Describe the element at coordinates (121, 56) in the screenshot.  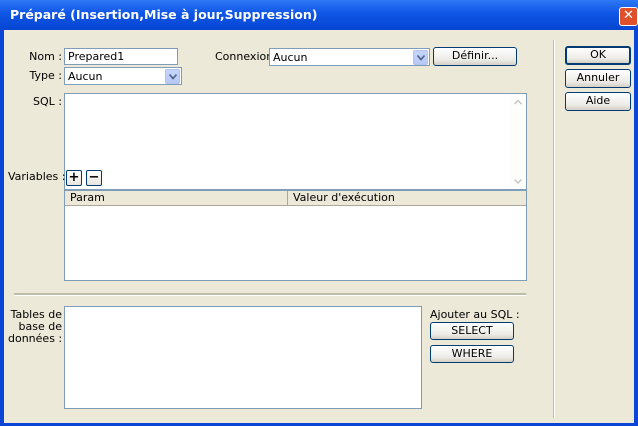
I see `nom-input: Prepared1` at that location.